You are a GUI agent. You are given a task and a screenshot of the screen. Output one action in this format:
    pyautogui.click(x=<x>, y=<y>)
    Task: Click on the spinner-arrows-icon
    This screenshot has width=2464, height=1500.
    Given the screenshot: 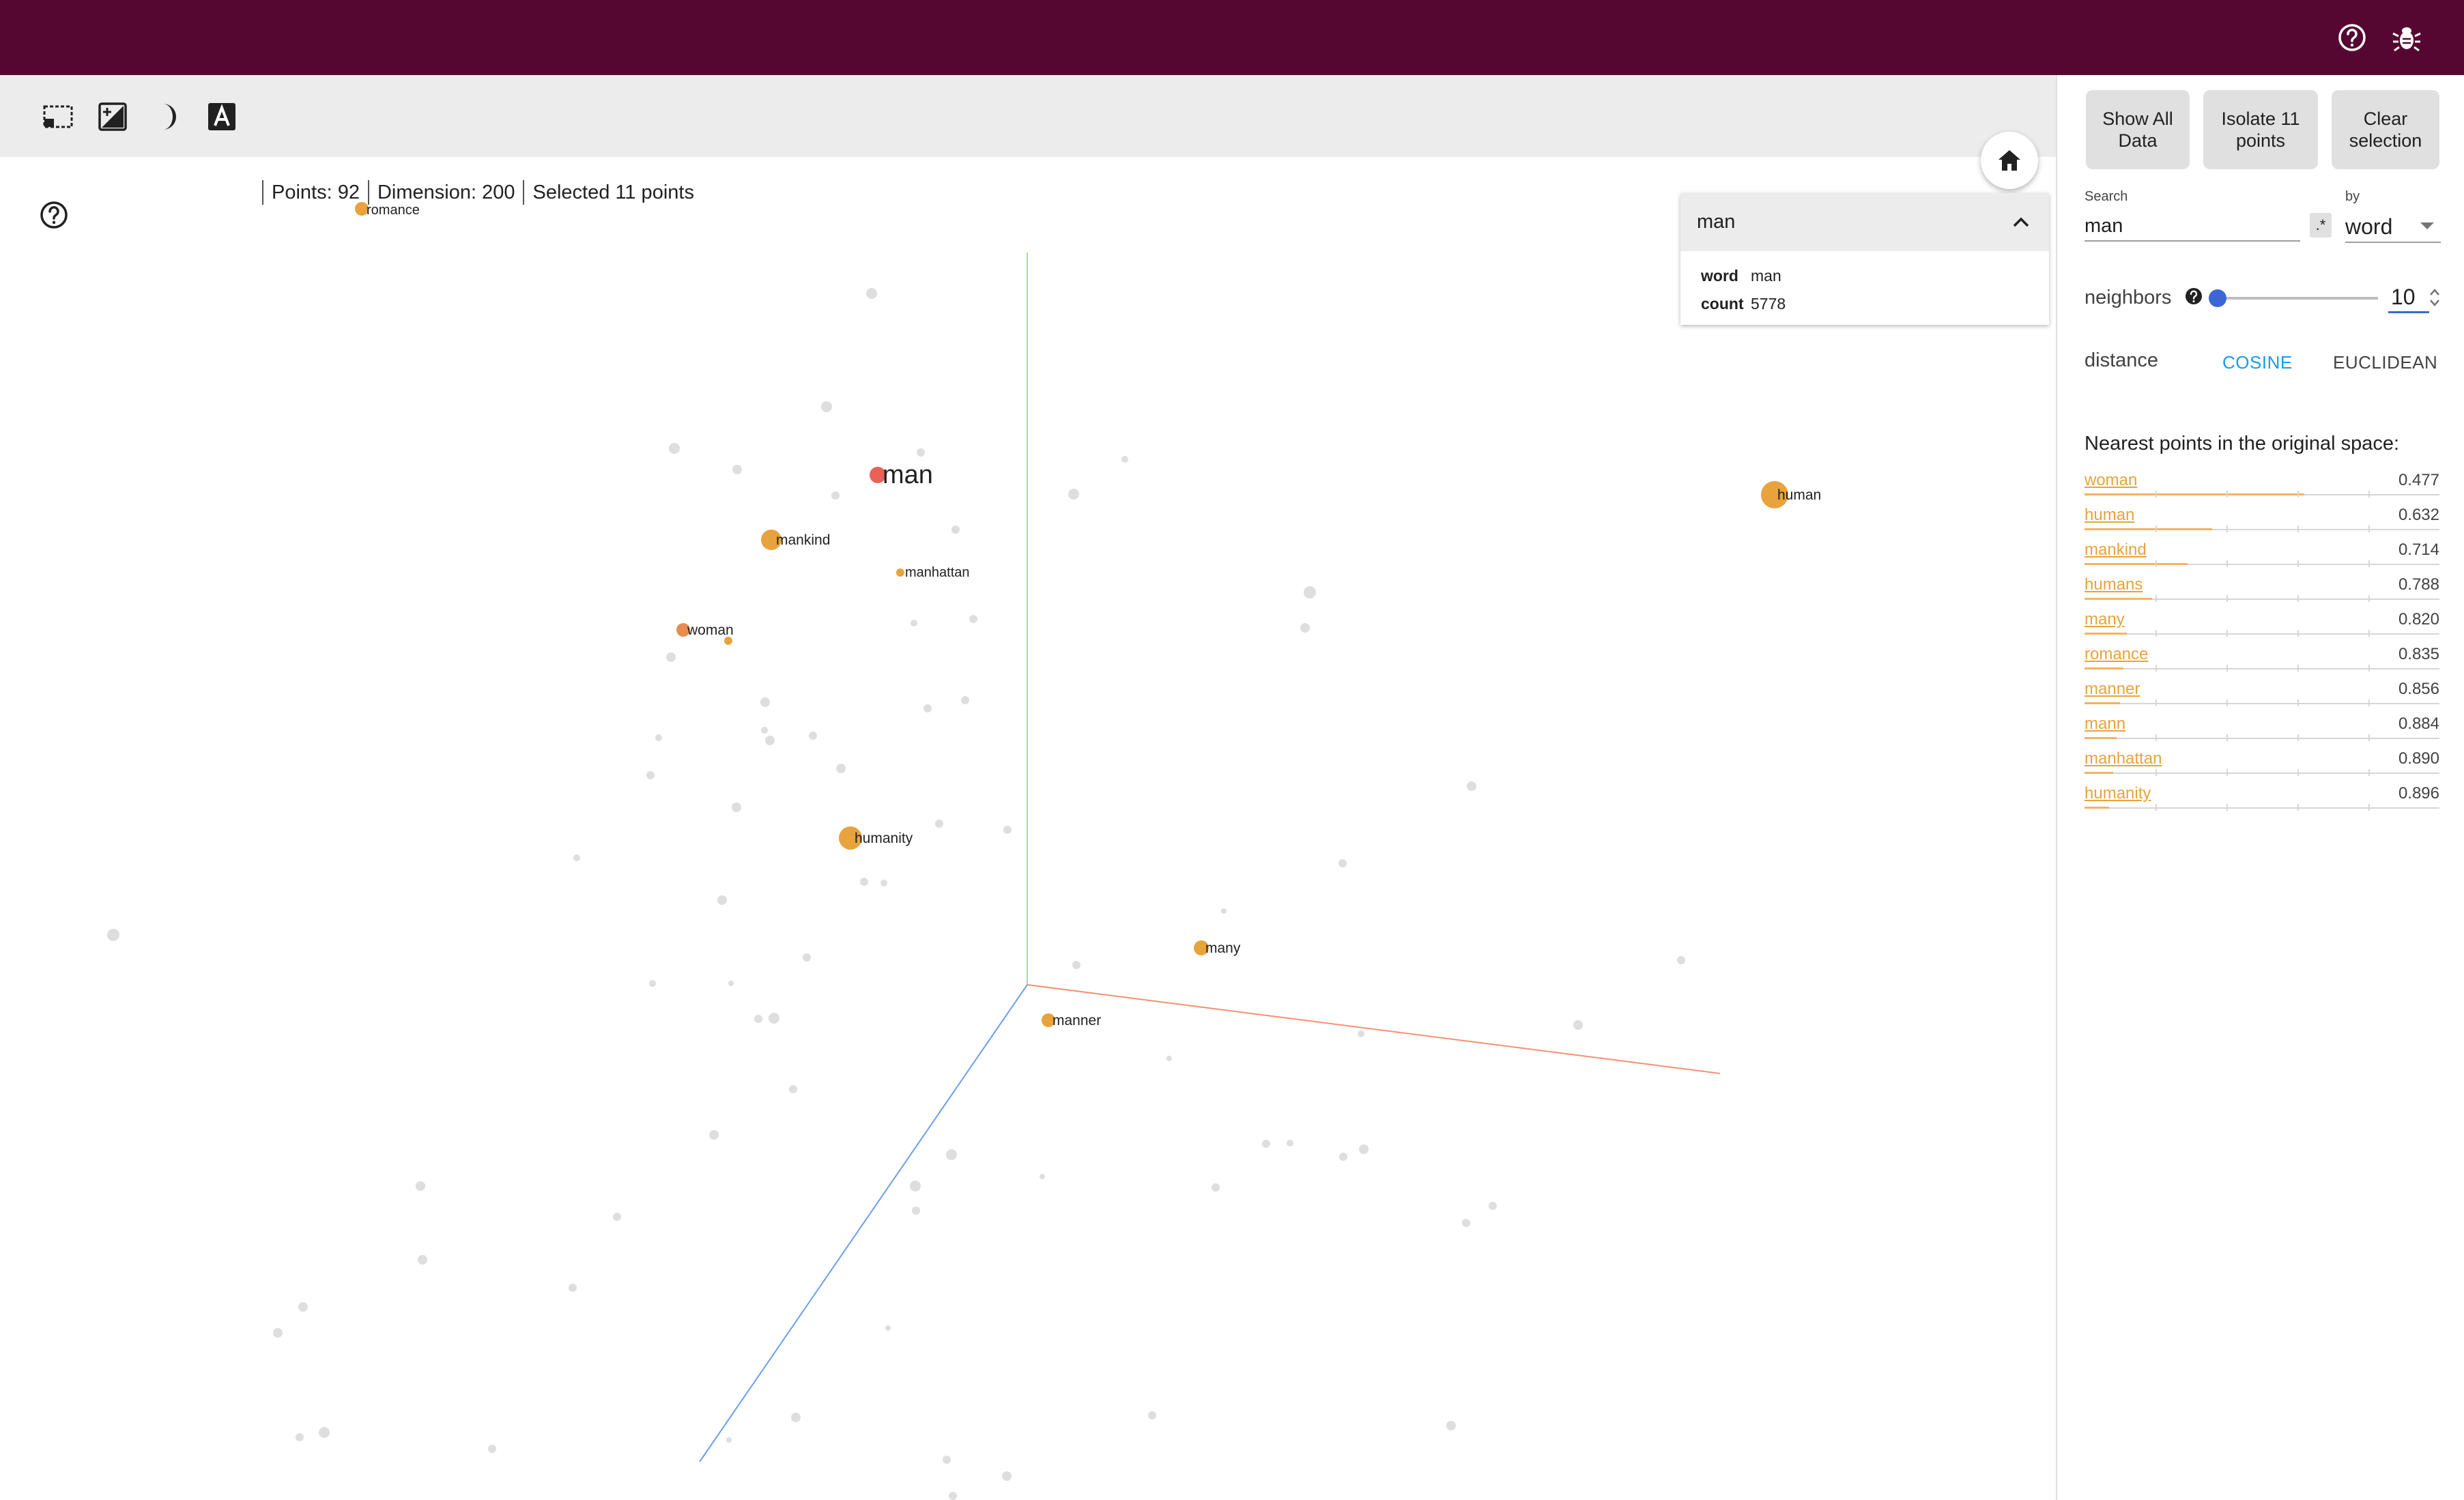 What is the action you would take?
    pyautogui.click(x=2434, y=297)
    